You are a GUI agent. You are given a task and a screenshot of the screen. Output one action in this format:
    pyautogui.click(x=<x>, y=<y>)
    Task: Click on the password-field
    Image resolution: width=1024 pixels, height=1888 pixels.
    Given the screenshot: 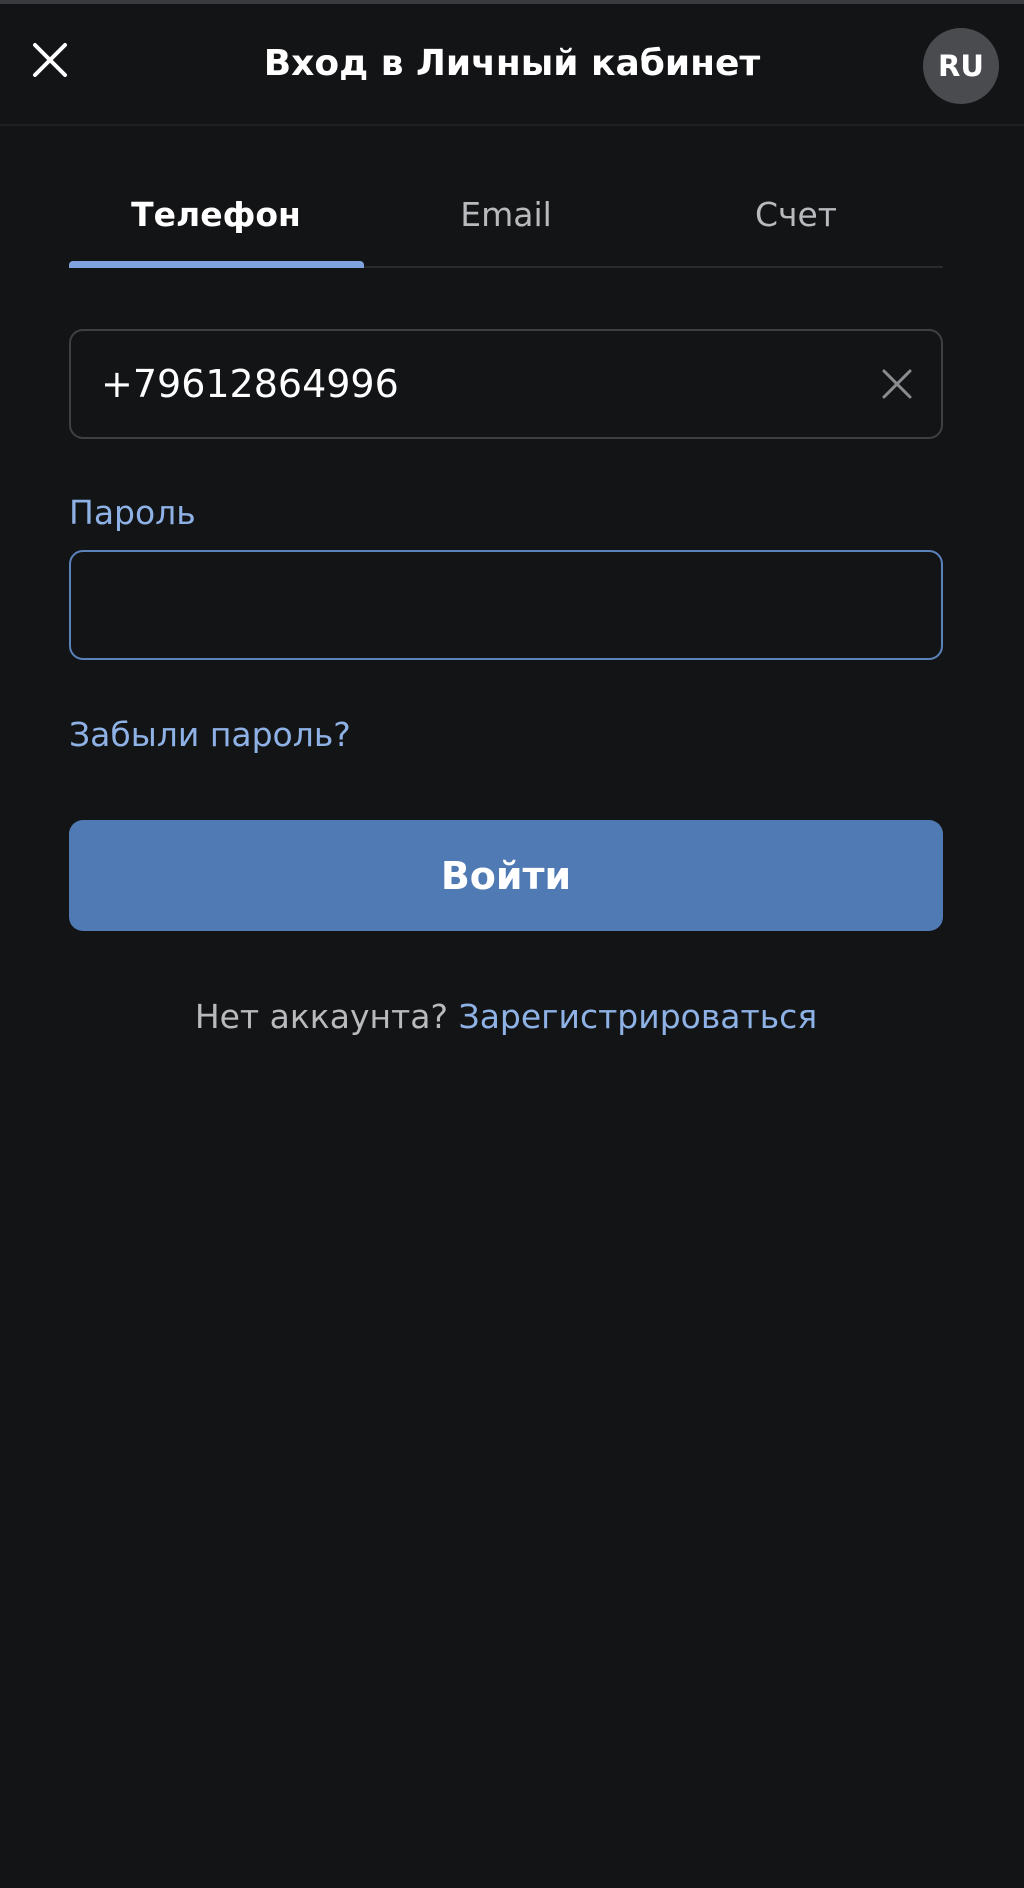 What is the action you would take?
    pyautogui.click(x=506, y=605)
    